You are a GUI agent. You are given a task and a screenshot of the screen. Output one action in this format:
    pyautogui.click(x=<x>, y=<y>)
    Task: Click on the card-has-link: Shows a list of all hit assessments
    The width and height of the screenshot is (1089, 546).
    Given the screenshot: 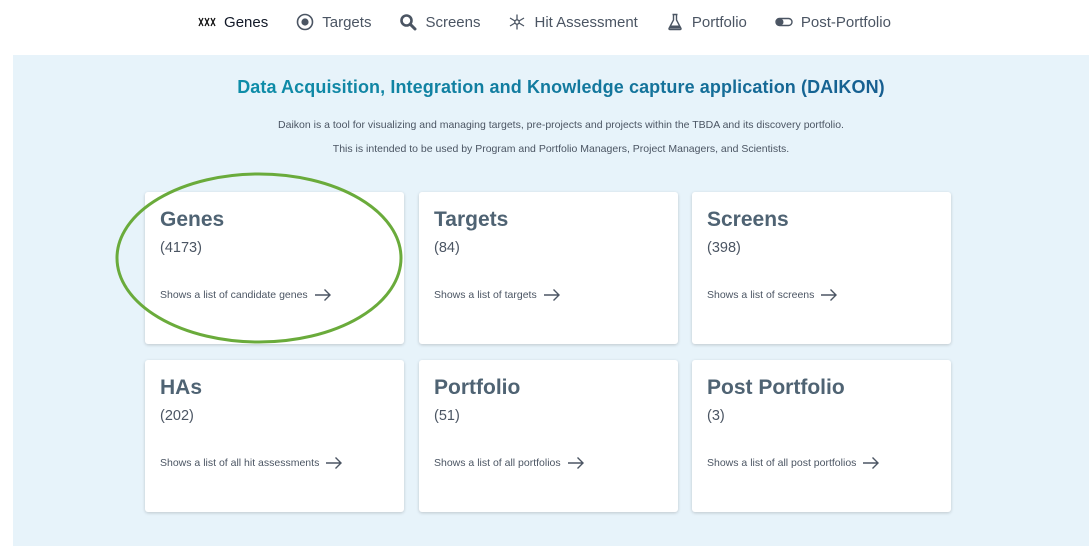 What is the action you would take?
    pyautogui.click(x=251, y=463)
    